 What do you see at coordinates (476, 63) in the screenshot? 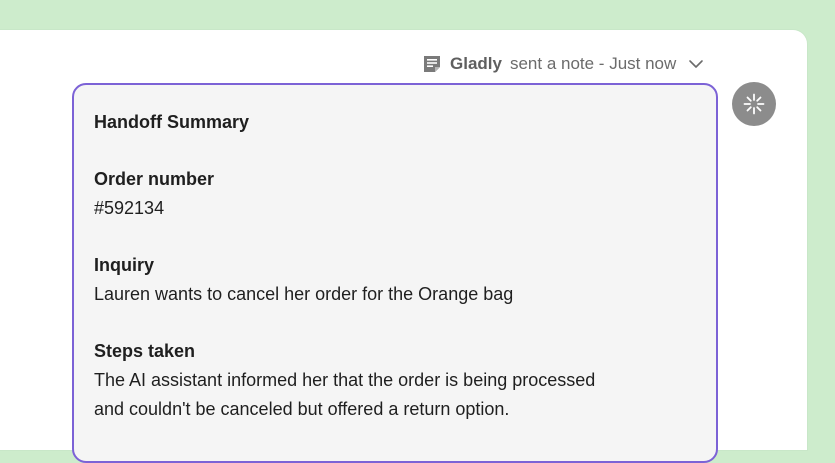
I see `note-sender: Gladly` at bounding box center [476, 63].